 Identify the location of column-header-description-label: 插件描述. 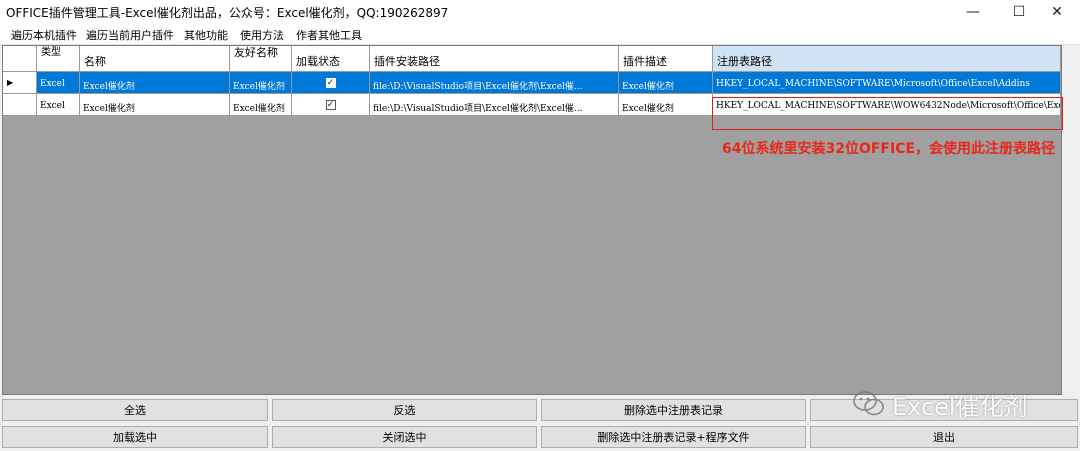
(645, 61).